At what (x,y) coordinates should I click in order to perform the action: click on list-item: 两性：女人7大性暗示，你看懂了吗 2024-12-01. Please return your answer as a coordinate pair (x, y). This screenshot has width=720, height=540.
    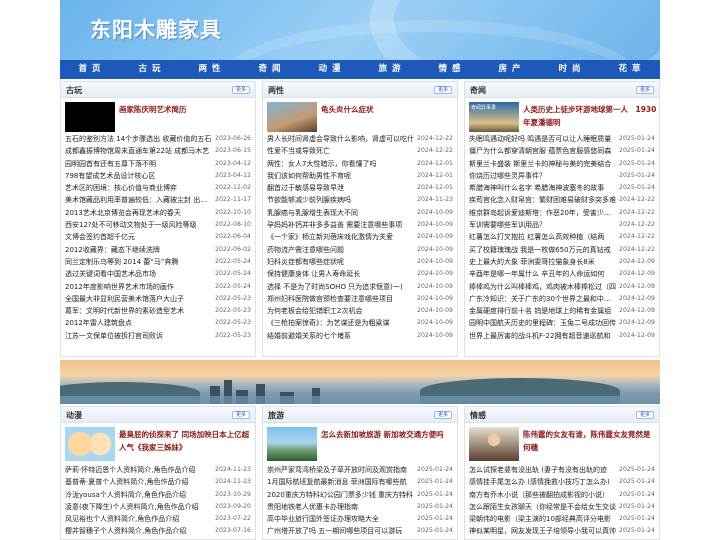
    Looking at the image, I should click on (360, 164).